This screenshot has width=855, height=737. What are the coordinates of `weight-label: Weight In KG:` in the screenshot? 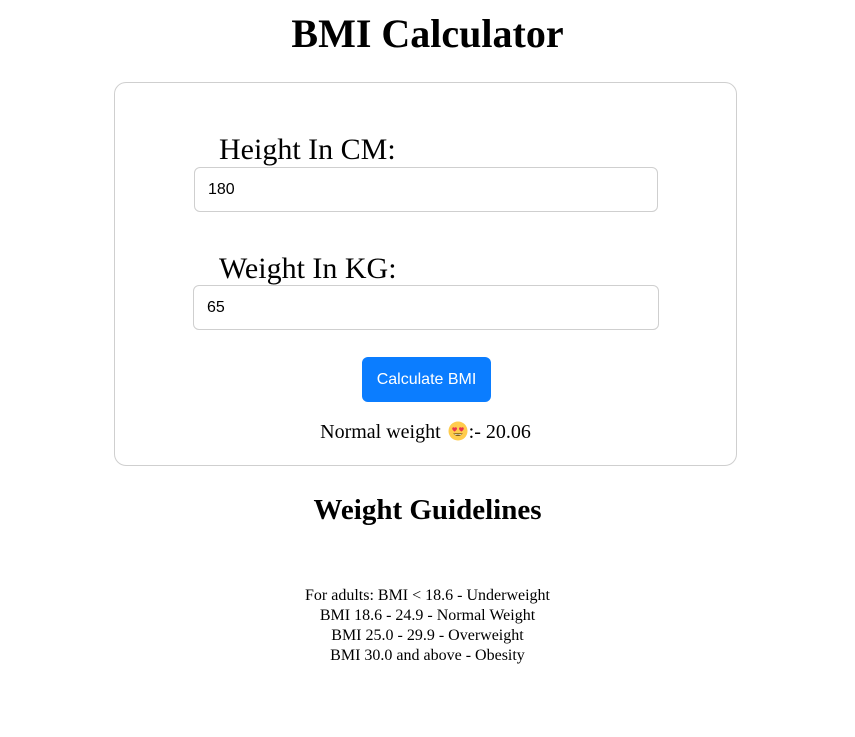 It's located at (308, 268).